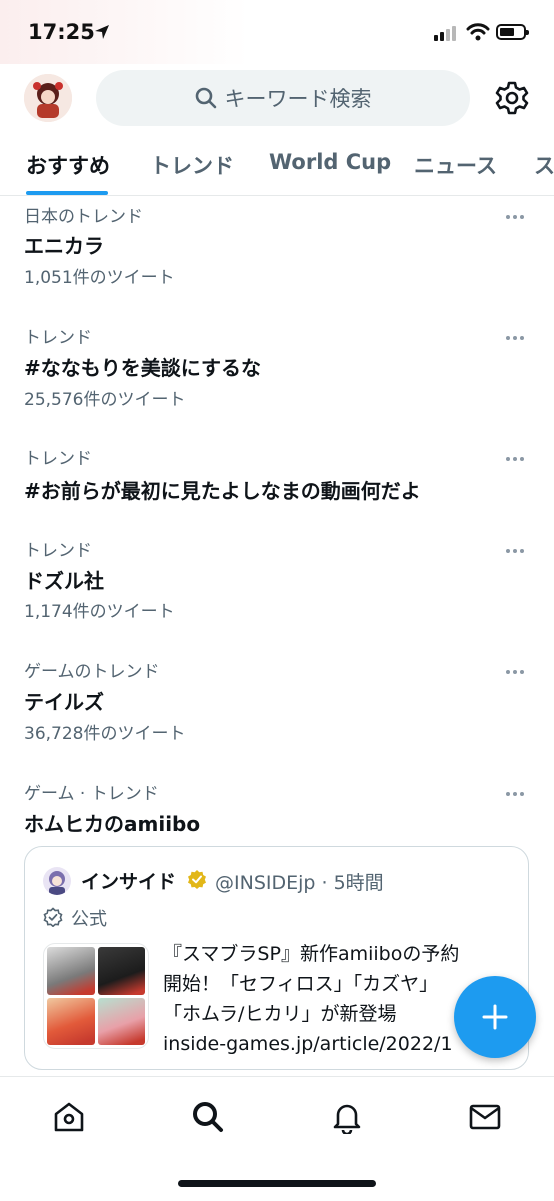 Image resolution: width=554 pixels, height=1201 pixels. I want to click on nav-notifications, so click(347, 1117).